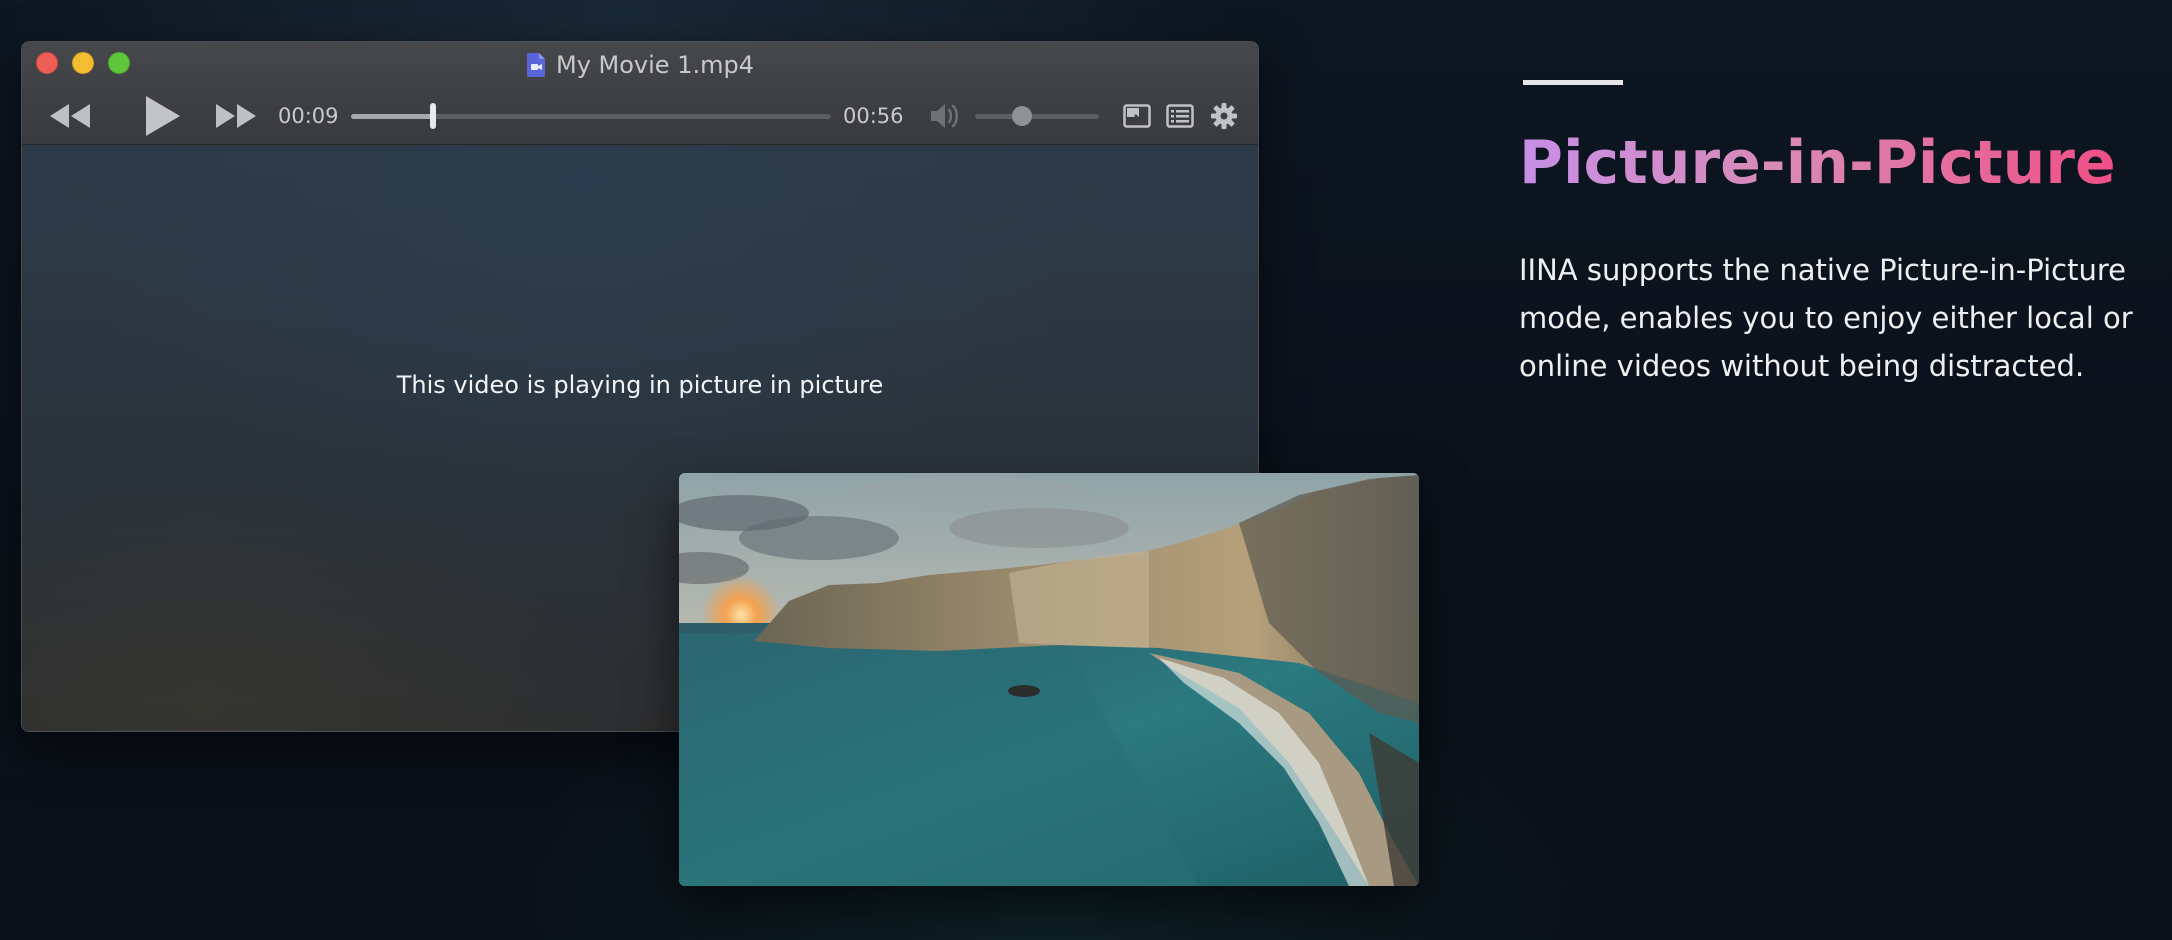 The height and width of the screenshot is (940, 2172). Describe the element at coordinates (1817, 163) in the screenshot. I see `feature-title: Picture-in-Picture` at that location.